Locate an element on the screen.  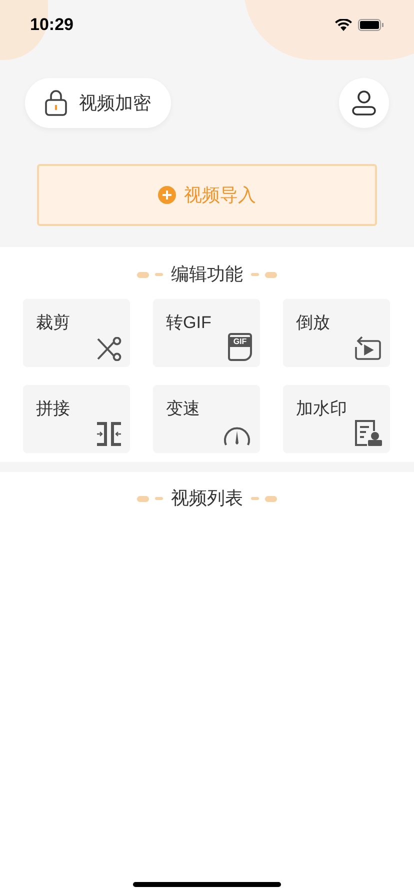
padlock-icon is located at coordinates (56, 103).